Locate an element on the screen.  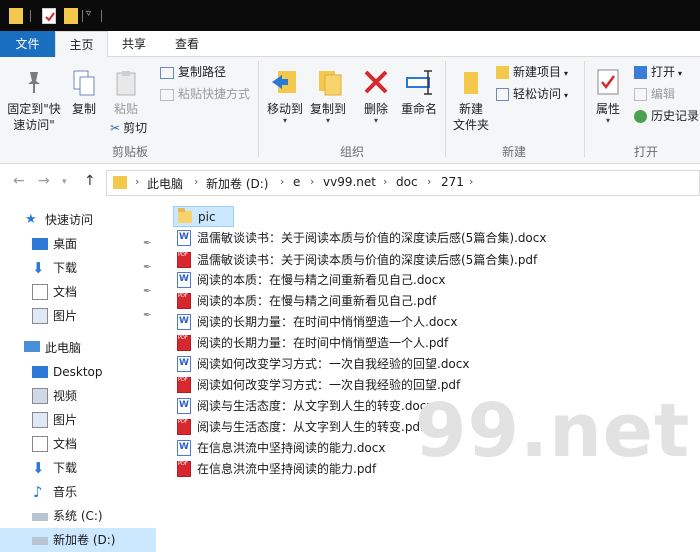
paste-button: 粘贴 is located at coordinates (126, 93).